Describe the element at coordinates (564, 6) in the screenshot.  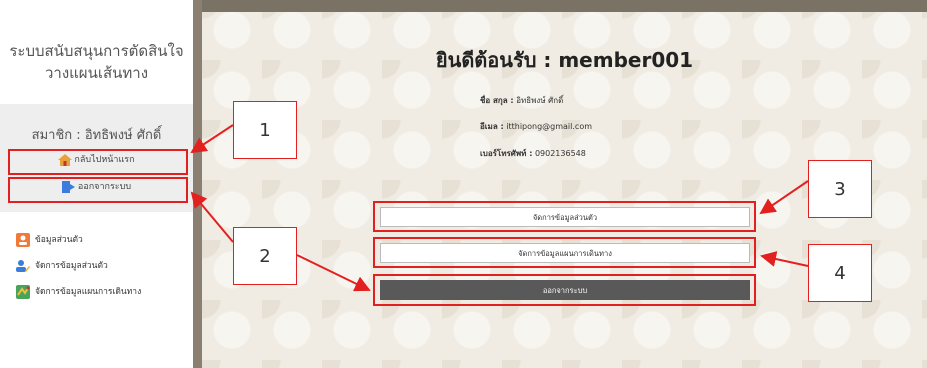
I see `top-bar` at that location.